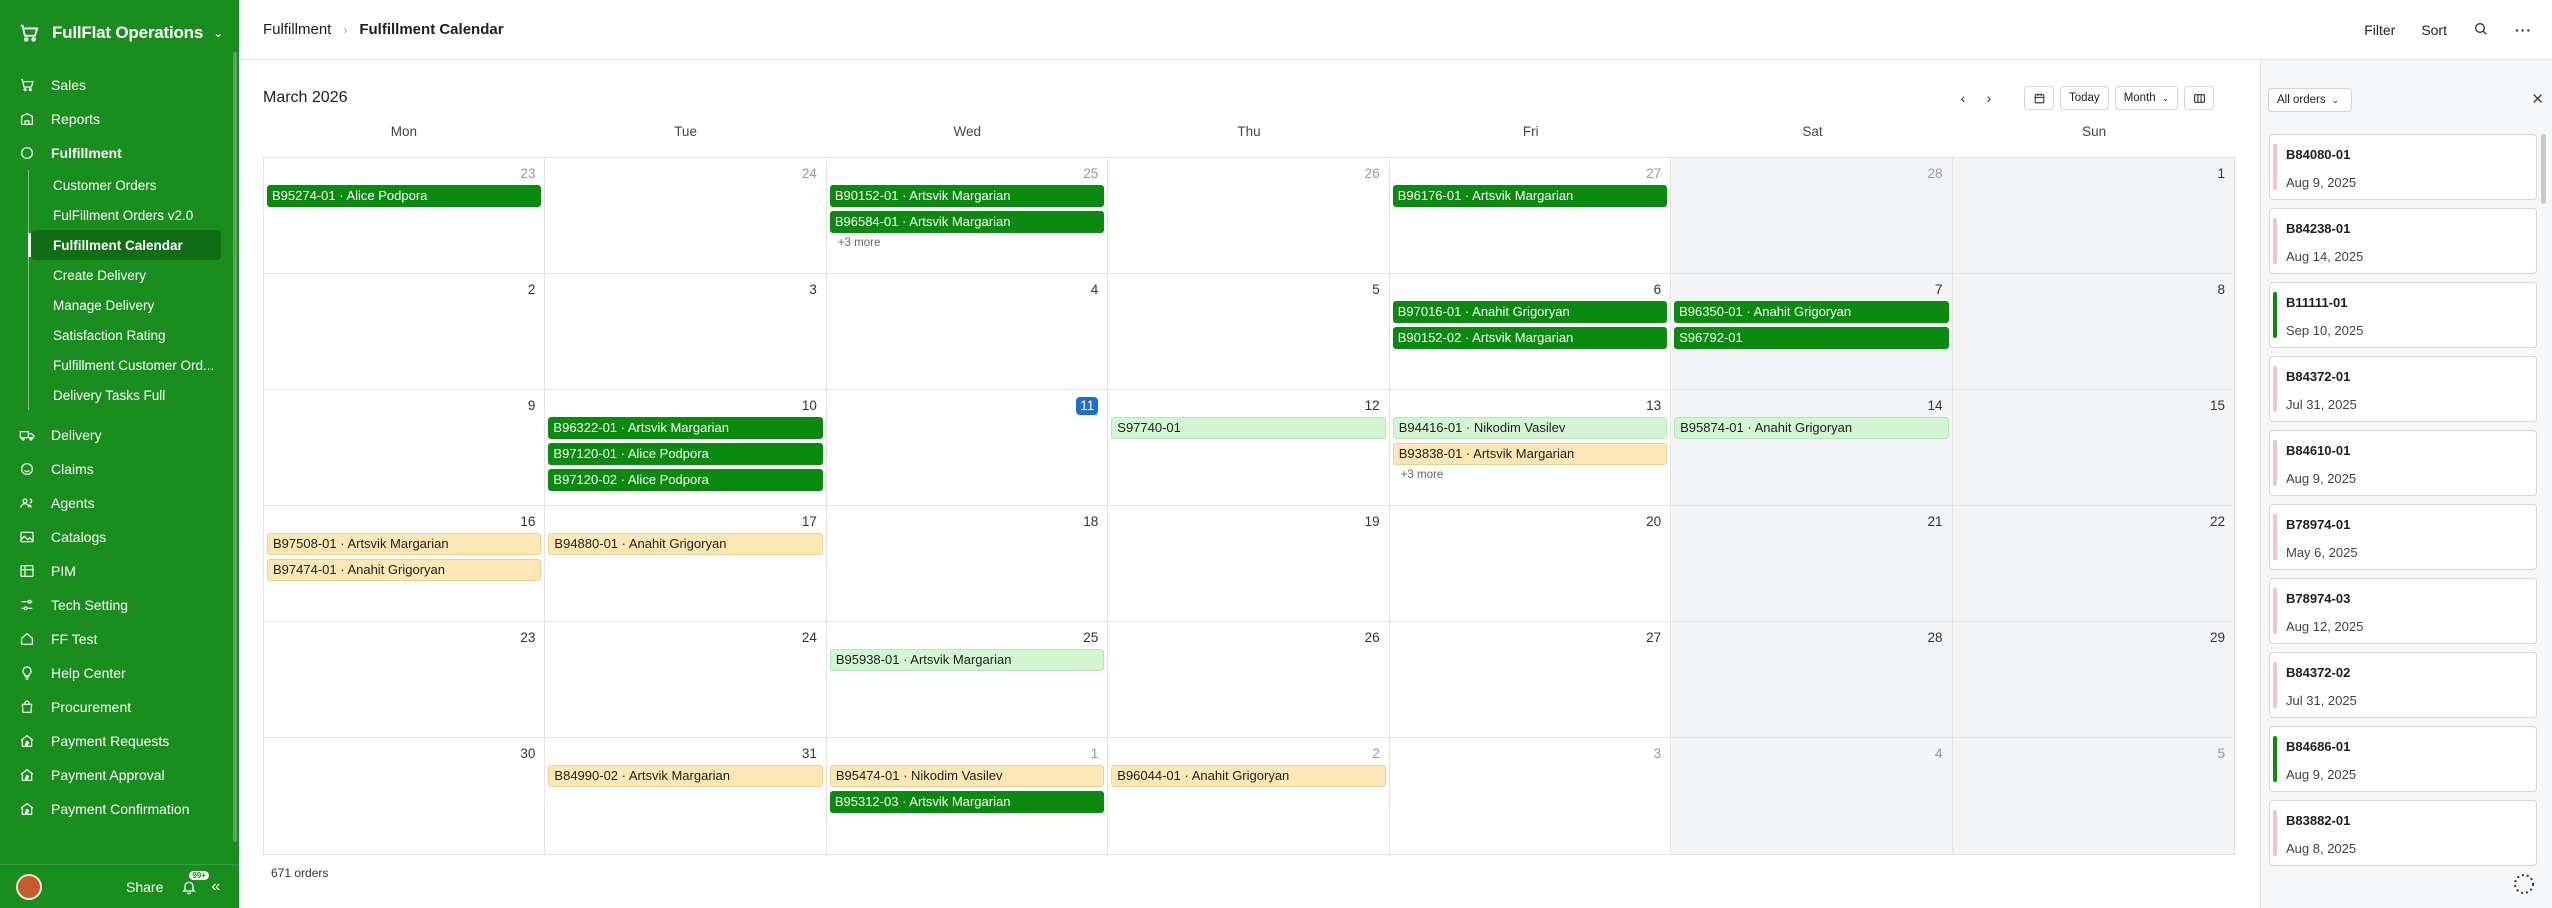  What do you see at coordinates (125, 185) in the screenshot?
I see `sidebar-subitem-customer-orders: Customer Orders` at bounding box center [125, 185].